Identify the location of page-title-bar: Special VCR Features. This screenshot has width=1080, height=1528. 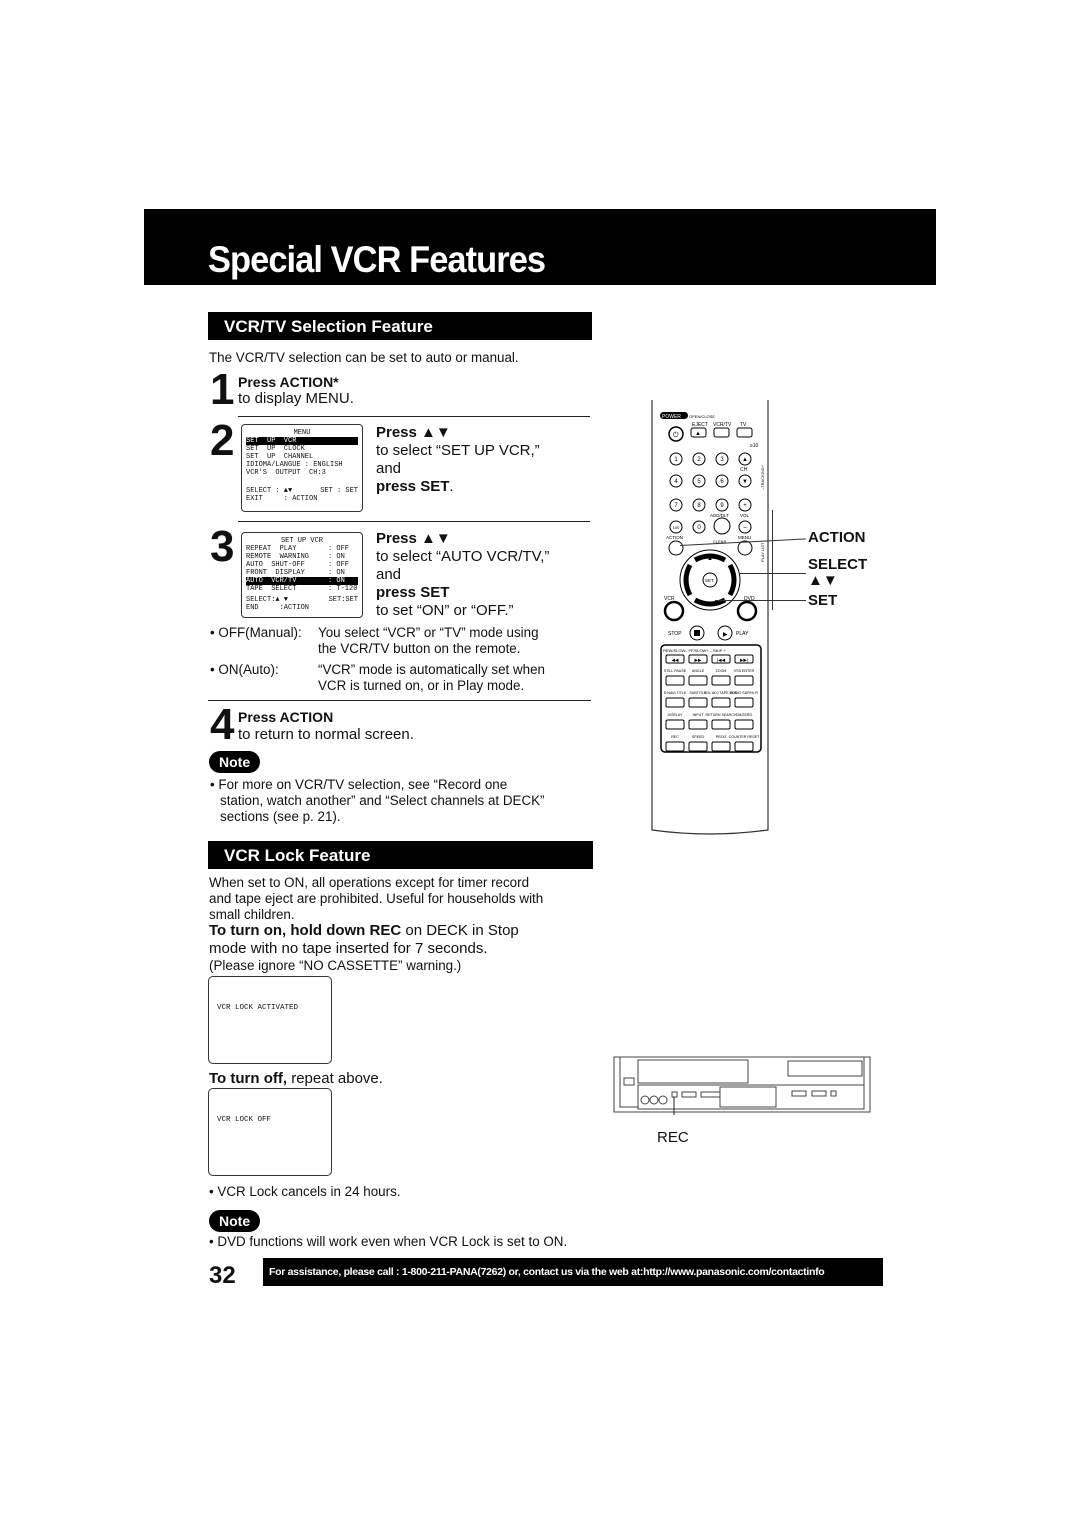
(540, 247).